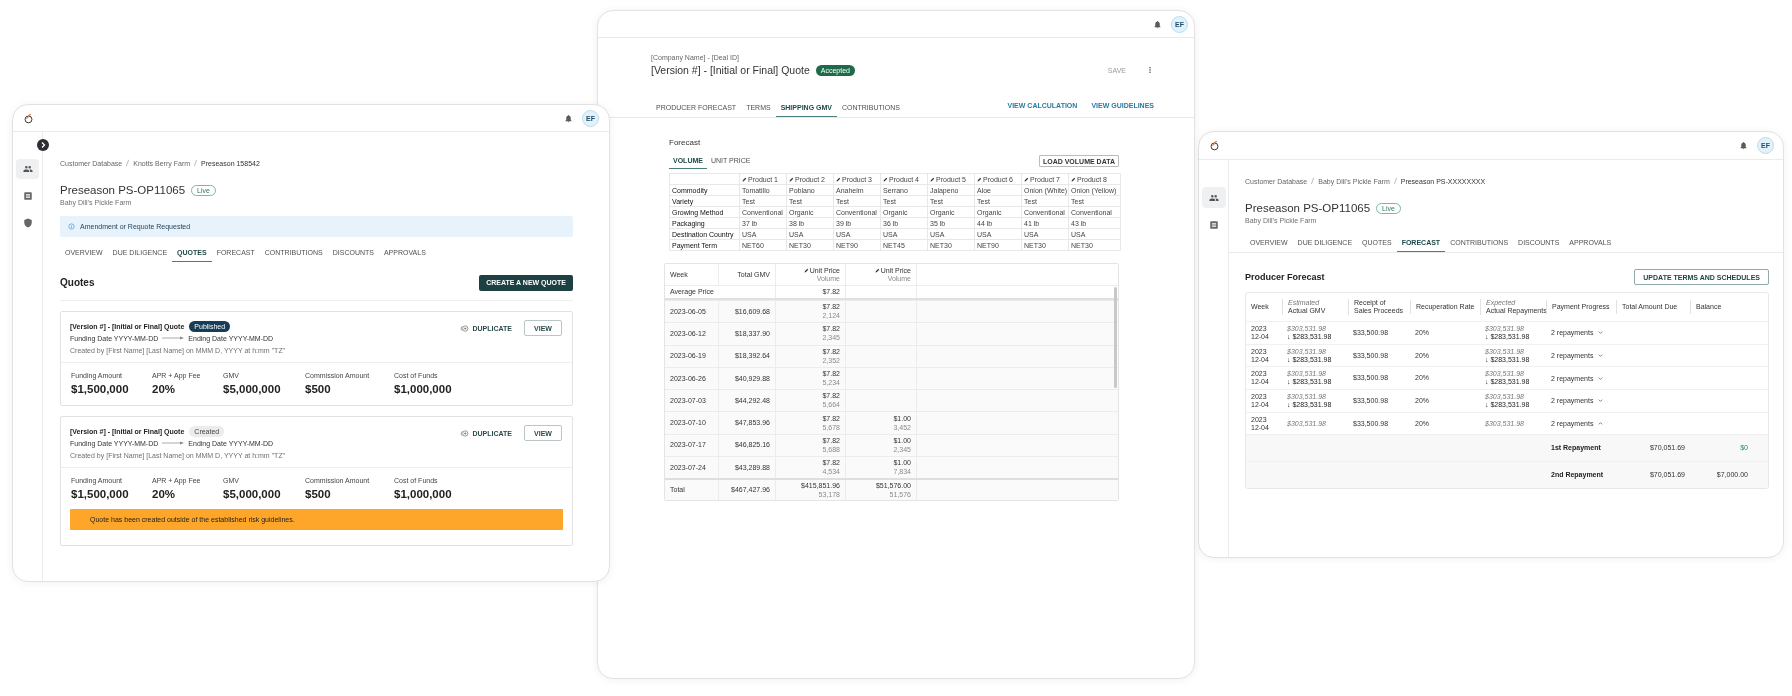 This screenshot has height=696, width=1792. I want to click on expand-button, so click(43, 145).